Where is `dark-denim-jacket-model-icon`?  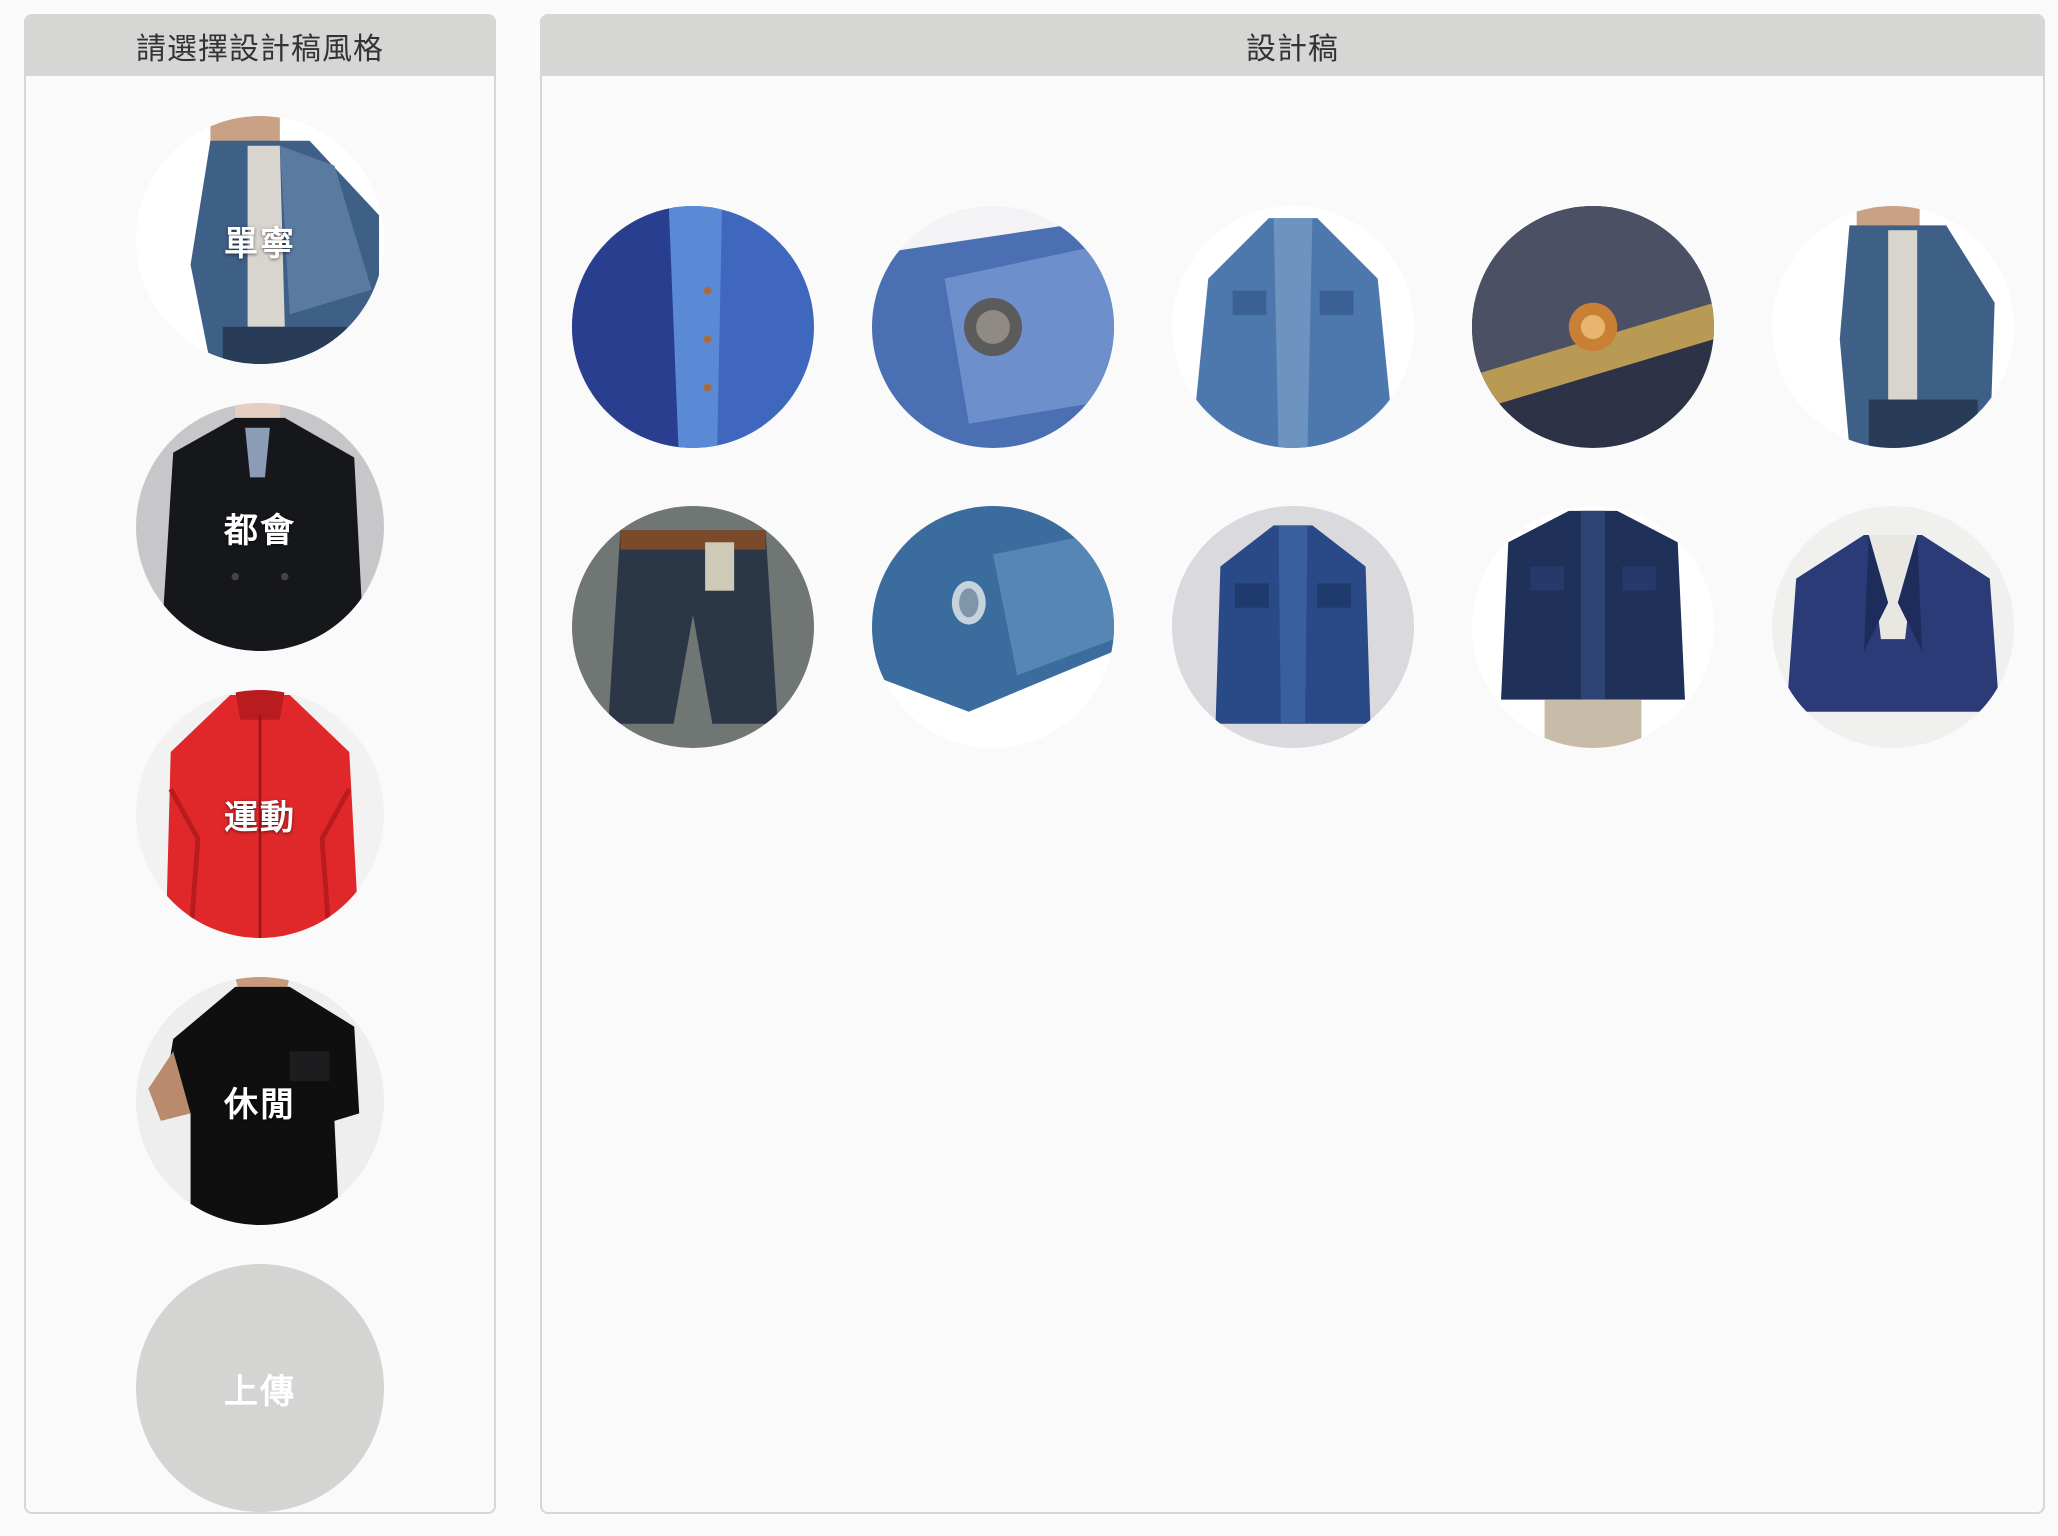 dark-denim-jacket-model-icon is located at coordinates (1593, 627).